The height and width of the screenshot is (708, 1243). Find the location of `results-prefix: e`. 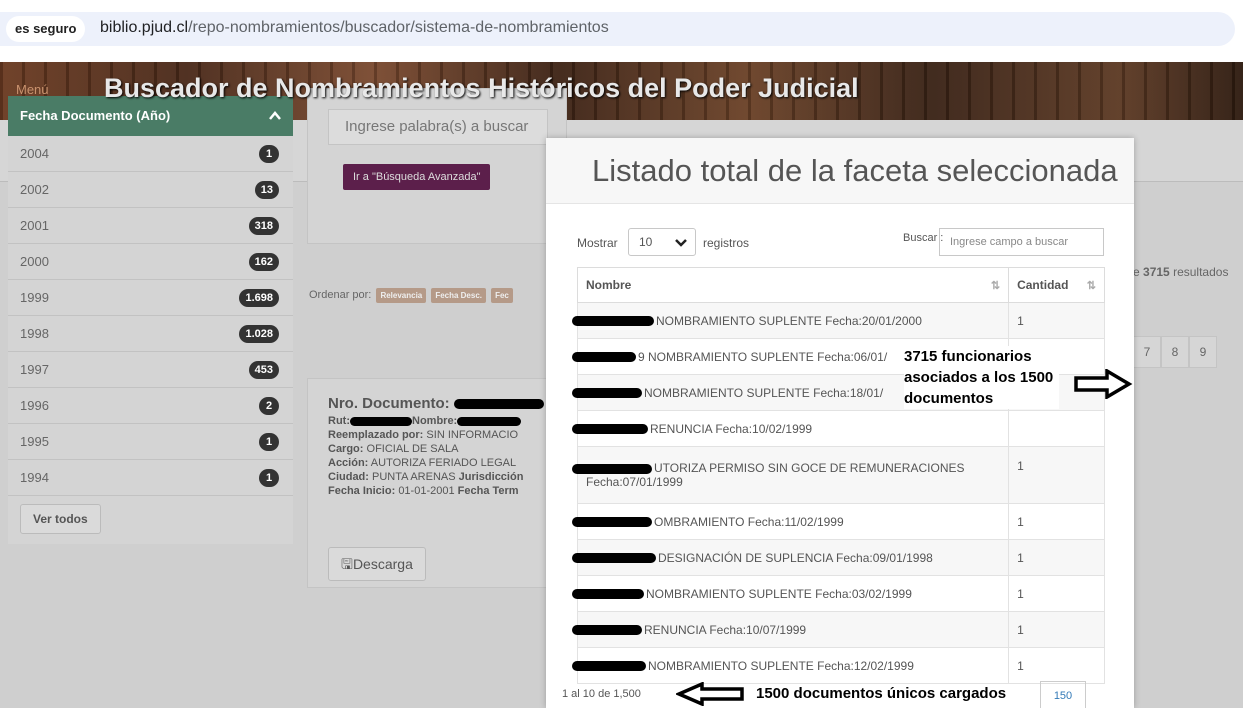

results-prefix: e is located at coordinates (1136, 272).